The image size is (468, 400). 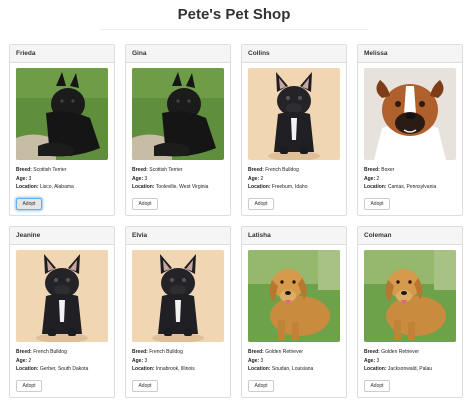 I want to click on location-row: Location: Camas, Pennsylvania, so click(x=411, y=187).